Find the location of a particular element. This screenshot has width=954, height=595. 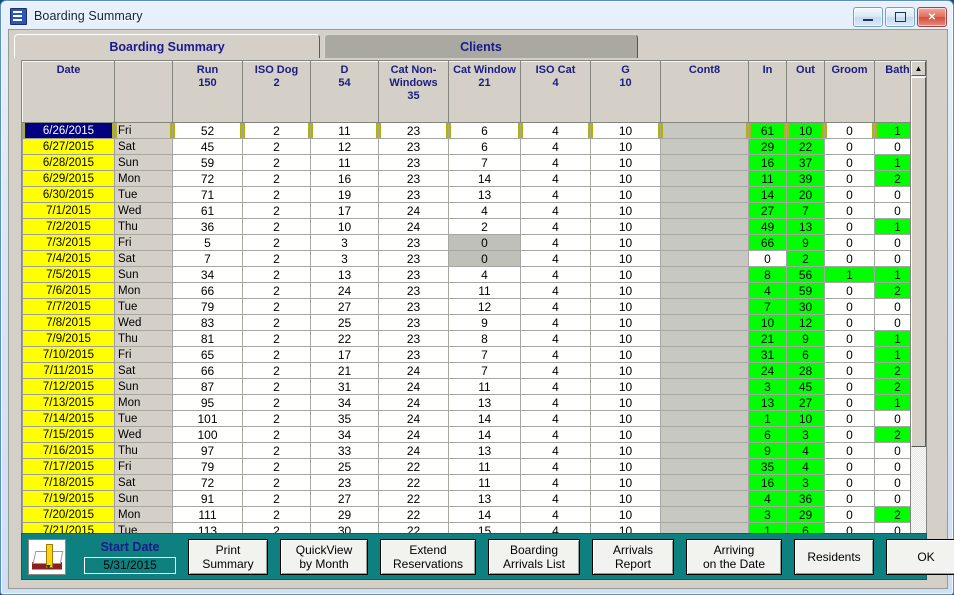

cell-in: 14 is located at coordinates (767, 194).